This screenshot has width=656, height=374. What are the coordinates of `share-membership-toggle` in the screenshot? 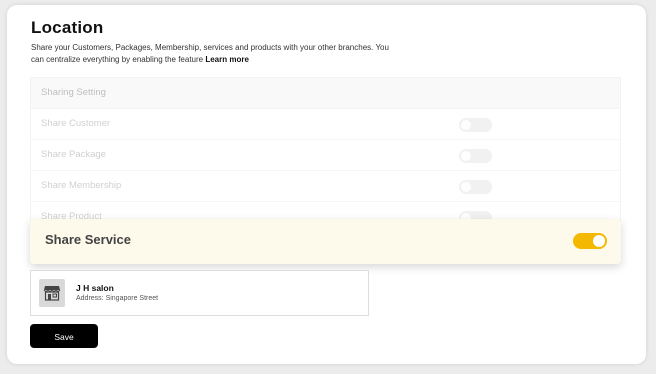 It's located at (475, 187).